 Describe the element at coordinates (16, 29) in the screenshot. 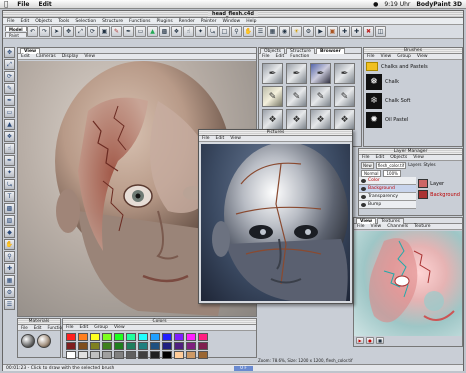

I see `tab-model: Model` at that location.